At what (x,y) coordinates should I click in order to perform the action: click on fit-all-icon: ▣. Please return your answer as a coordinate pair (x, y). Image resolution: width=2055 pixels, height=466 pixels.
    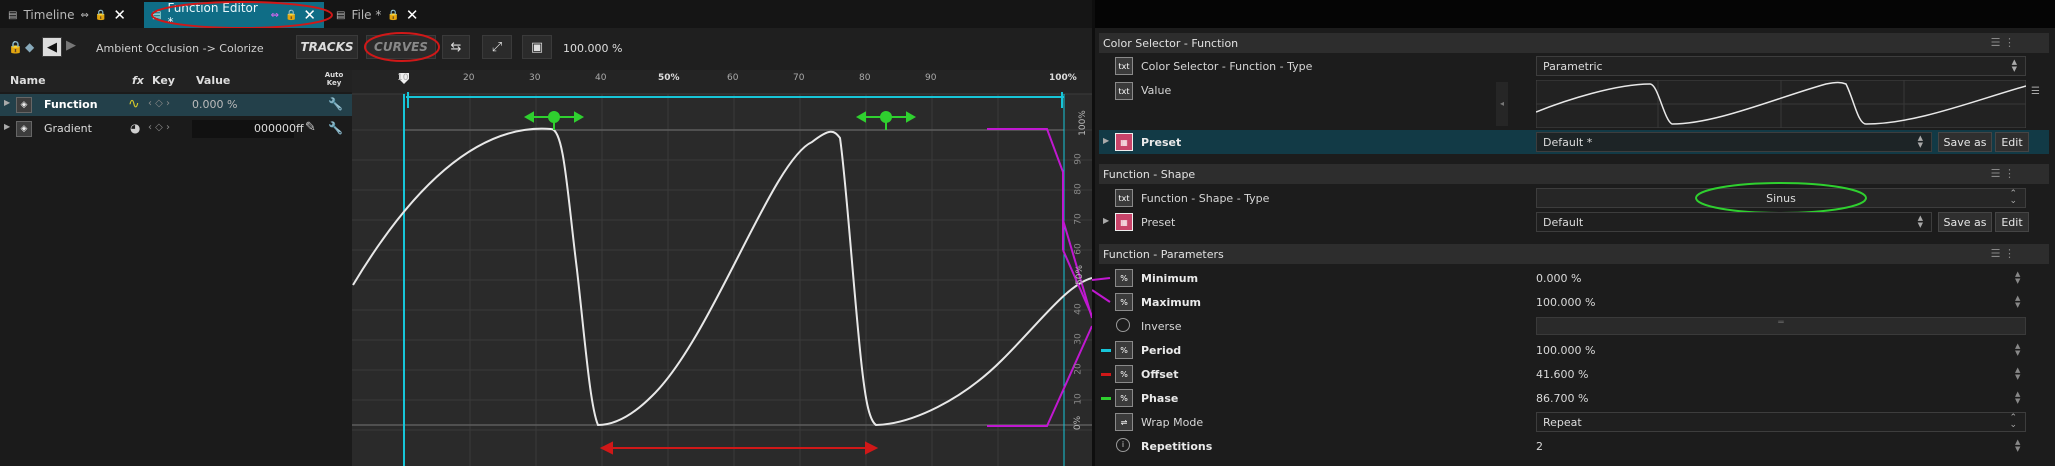
    Looking at the image, I should click on (537, 47).